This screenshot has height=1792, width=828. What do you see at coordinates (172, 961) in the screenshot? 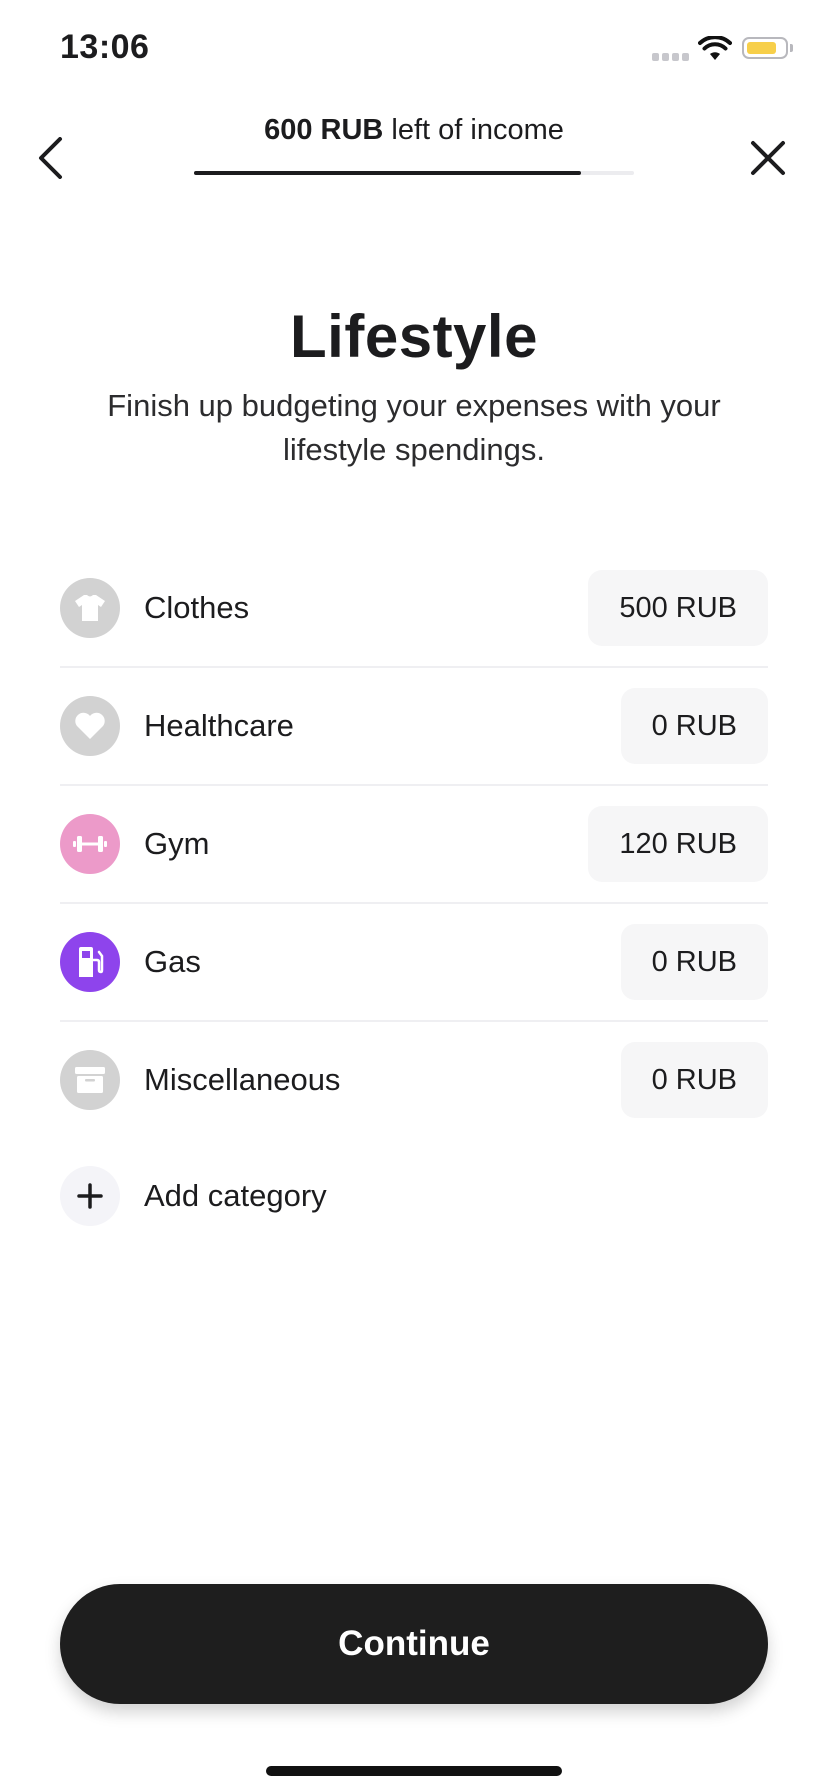
I see `category-label: Gas` at bounding box center [172, 961].